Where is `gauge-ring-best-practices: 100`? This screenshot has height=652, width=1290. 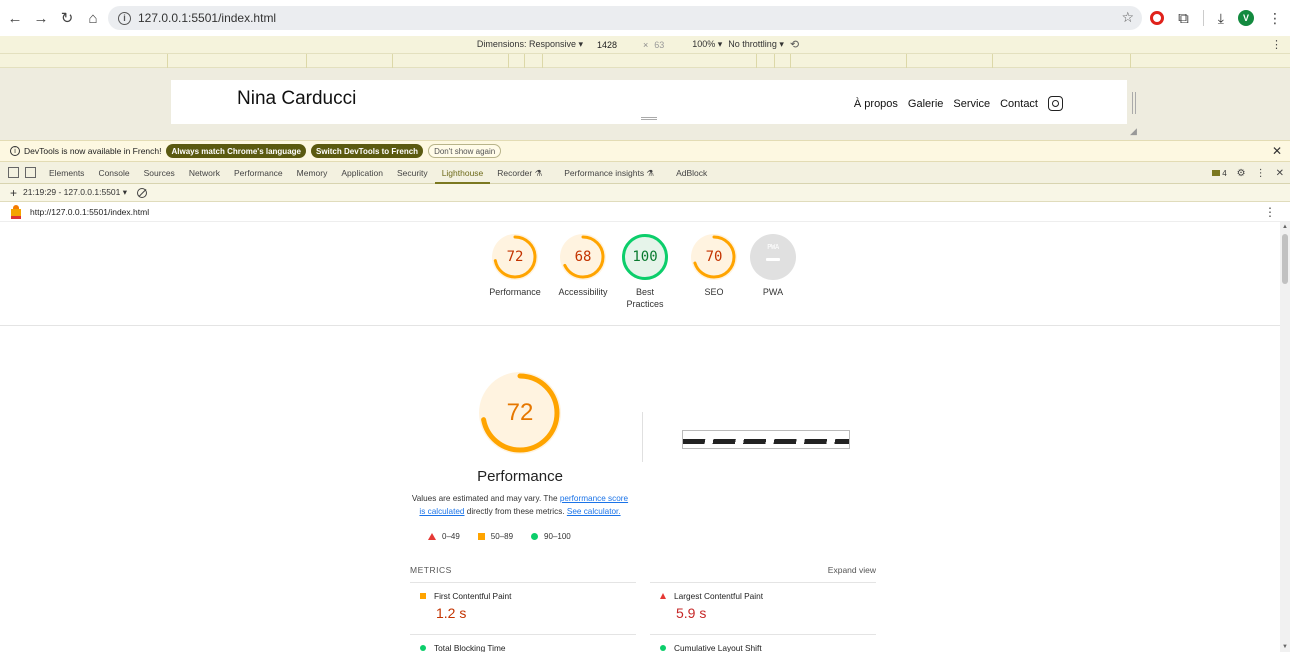
gauge-ring-best-practices: 100 is located at coordinates (645, 257).